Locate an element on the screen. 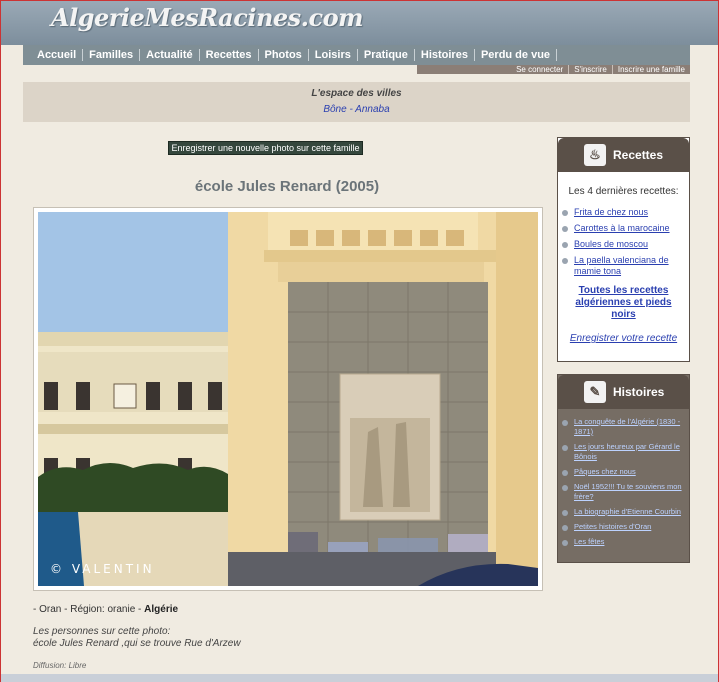  histoire-link: Petites histoires d'Oran is located at coordinates (612, 527).